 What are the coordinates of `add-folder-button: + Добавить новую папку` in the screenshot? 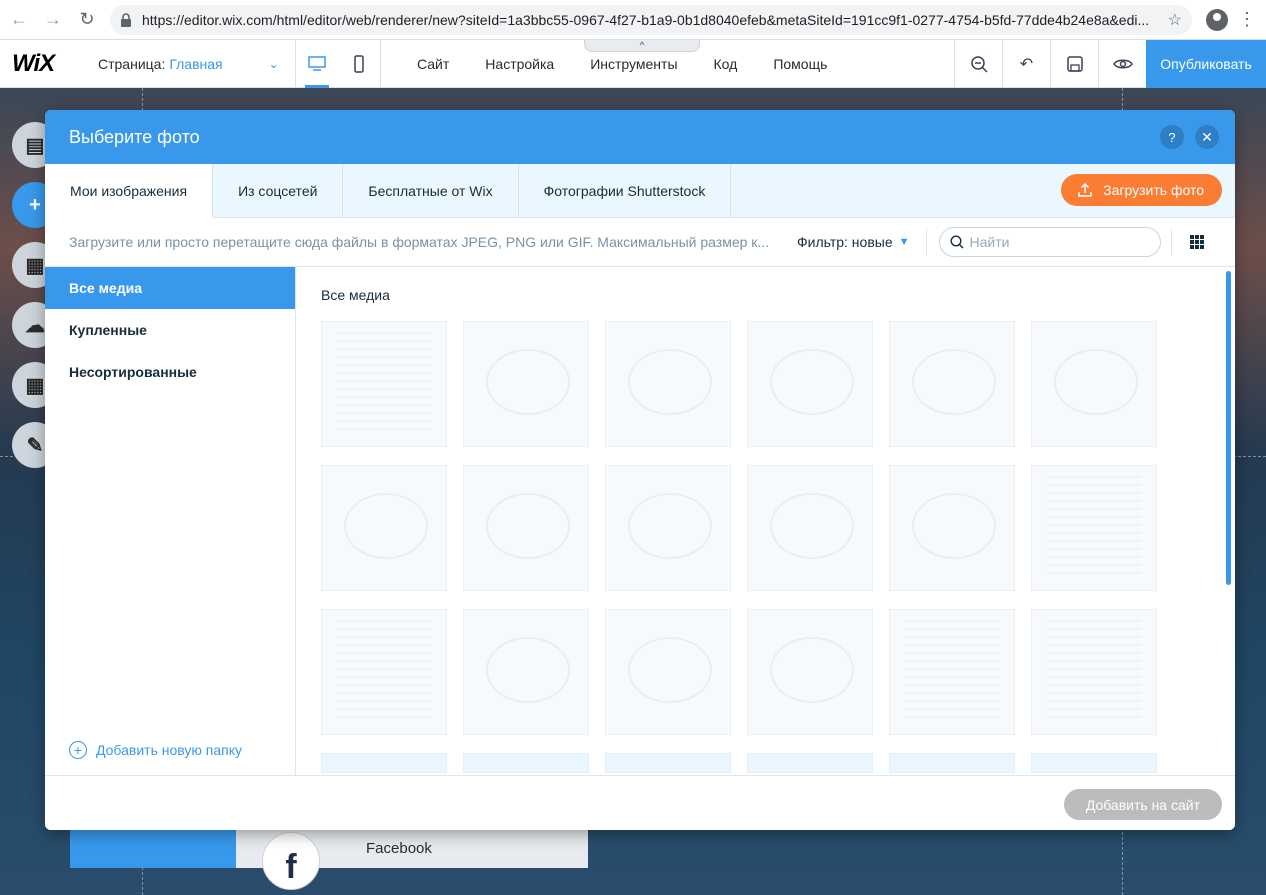 It's located at (155, 750).